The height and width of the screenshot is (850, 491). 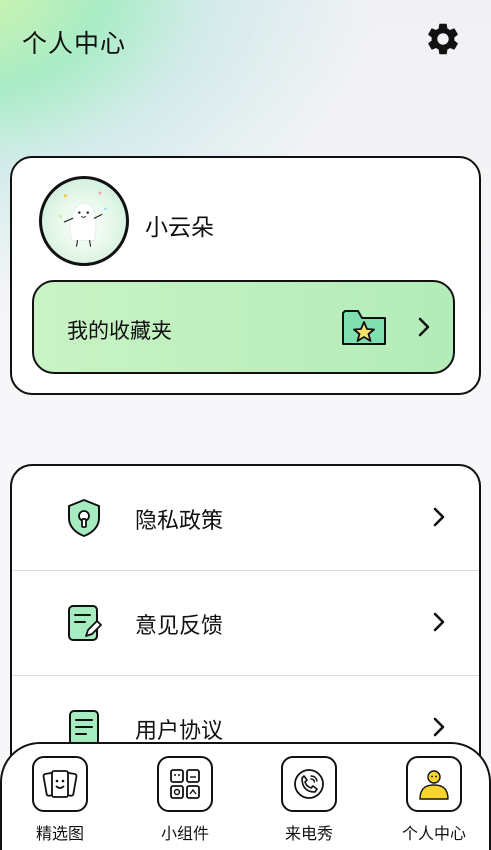 What do you see at coordinates (433, 834) in the screenshot?
I see `tab-label: 个人中心` at bounding box center [433, 834].